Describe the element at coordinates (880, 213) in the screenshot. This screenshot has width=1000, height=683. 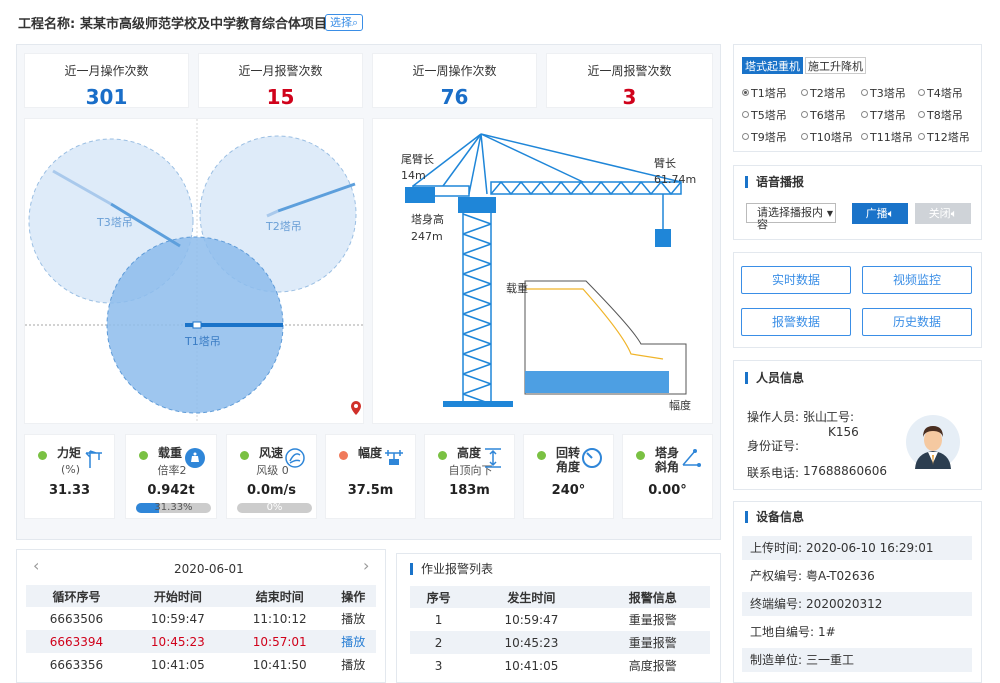
I see `broadcast-button: 广播🔈︎` at that location.